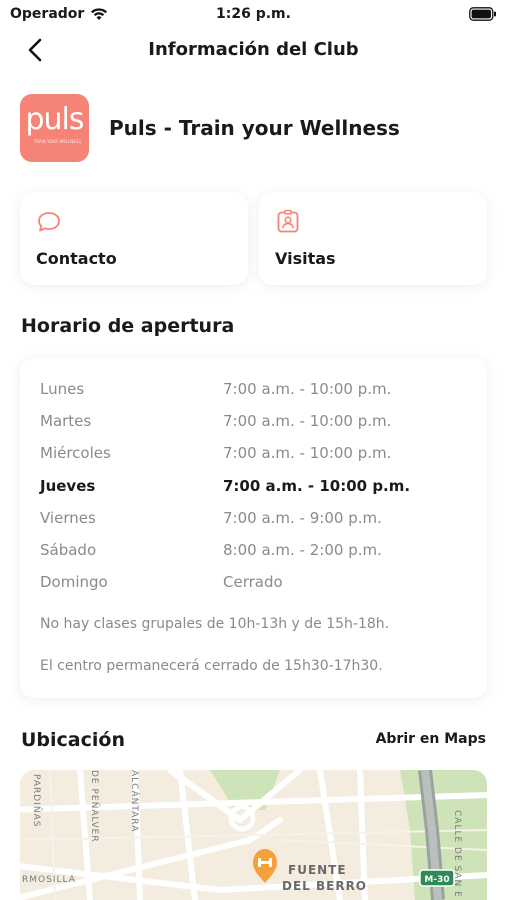 The image size is (507, 900). I want to click on map-label-street-1: PARDIÑAS, so click(36, 800).